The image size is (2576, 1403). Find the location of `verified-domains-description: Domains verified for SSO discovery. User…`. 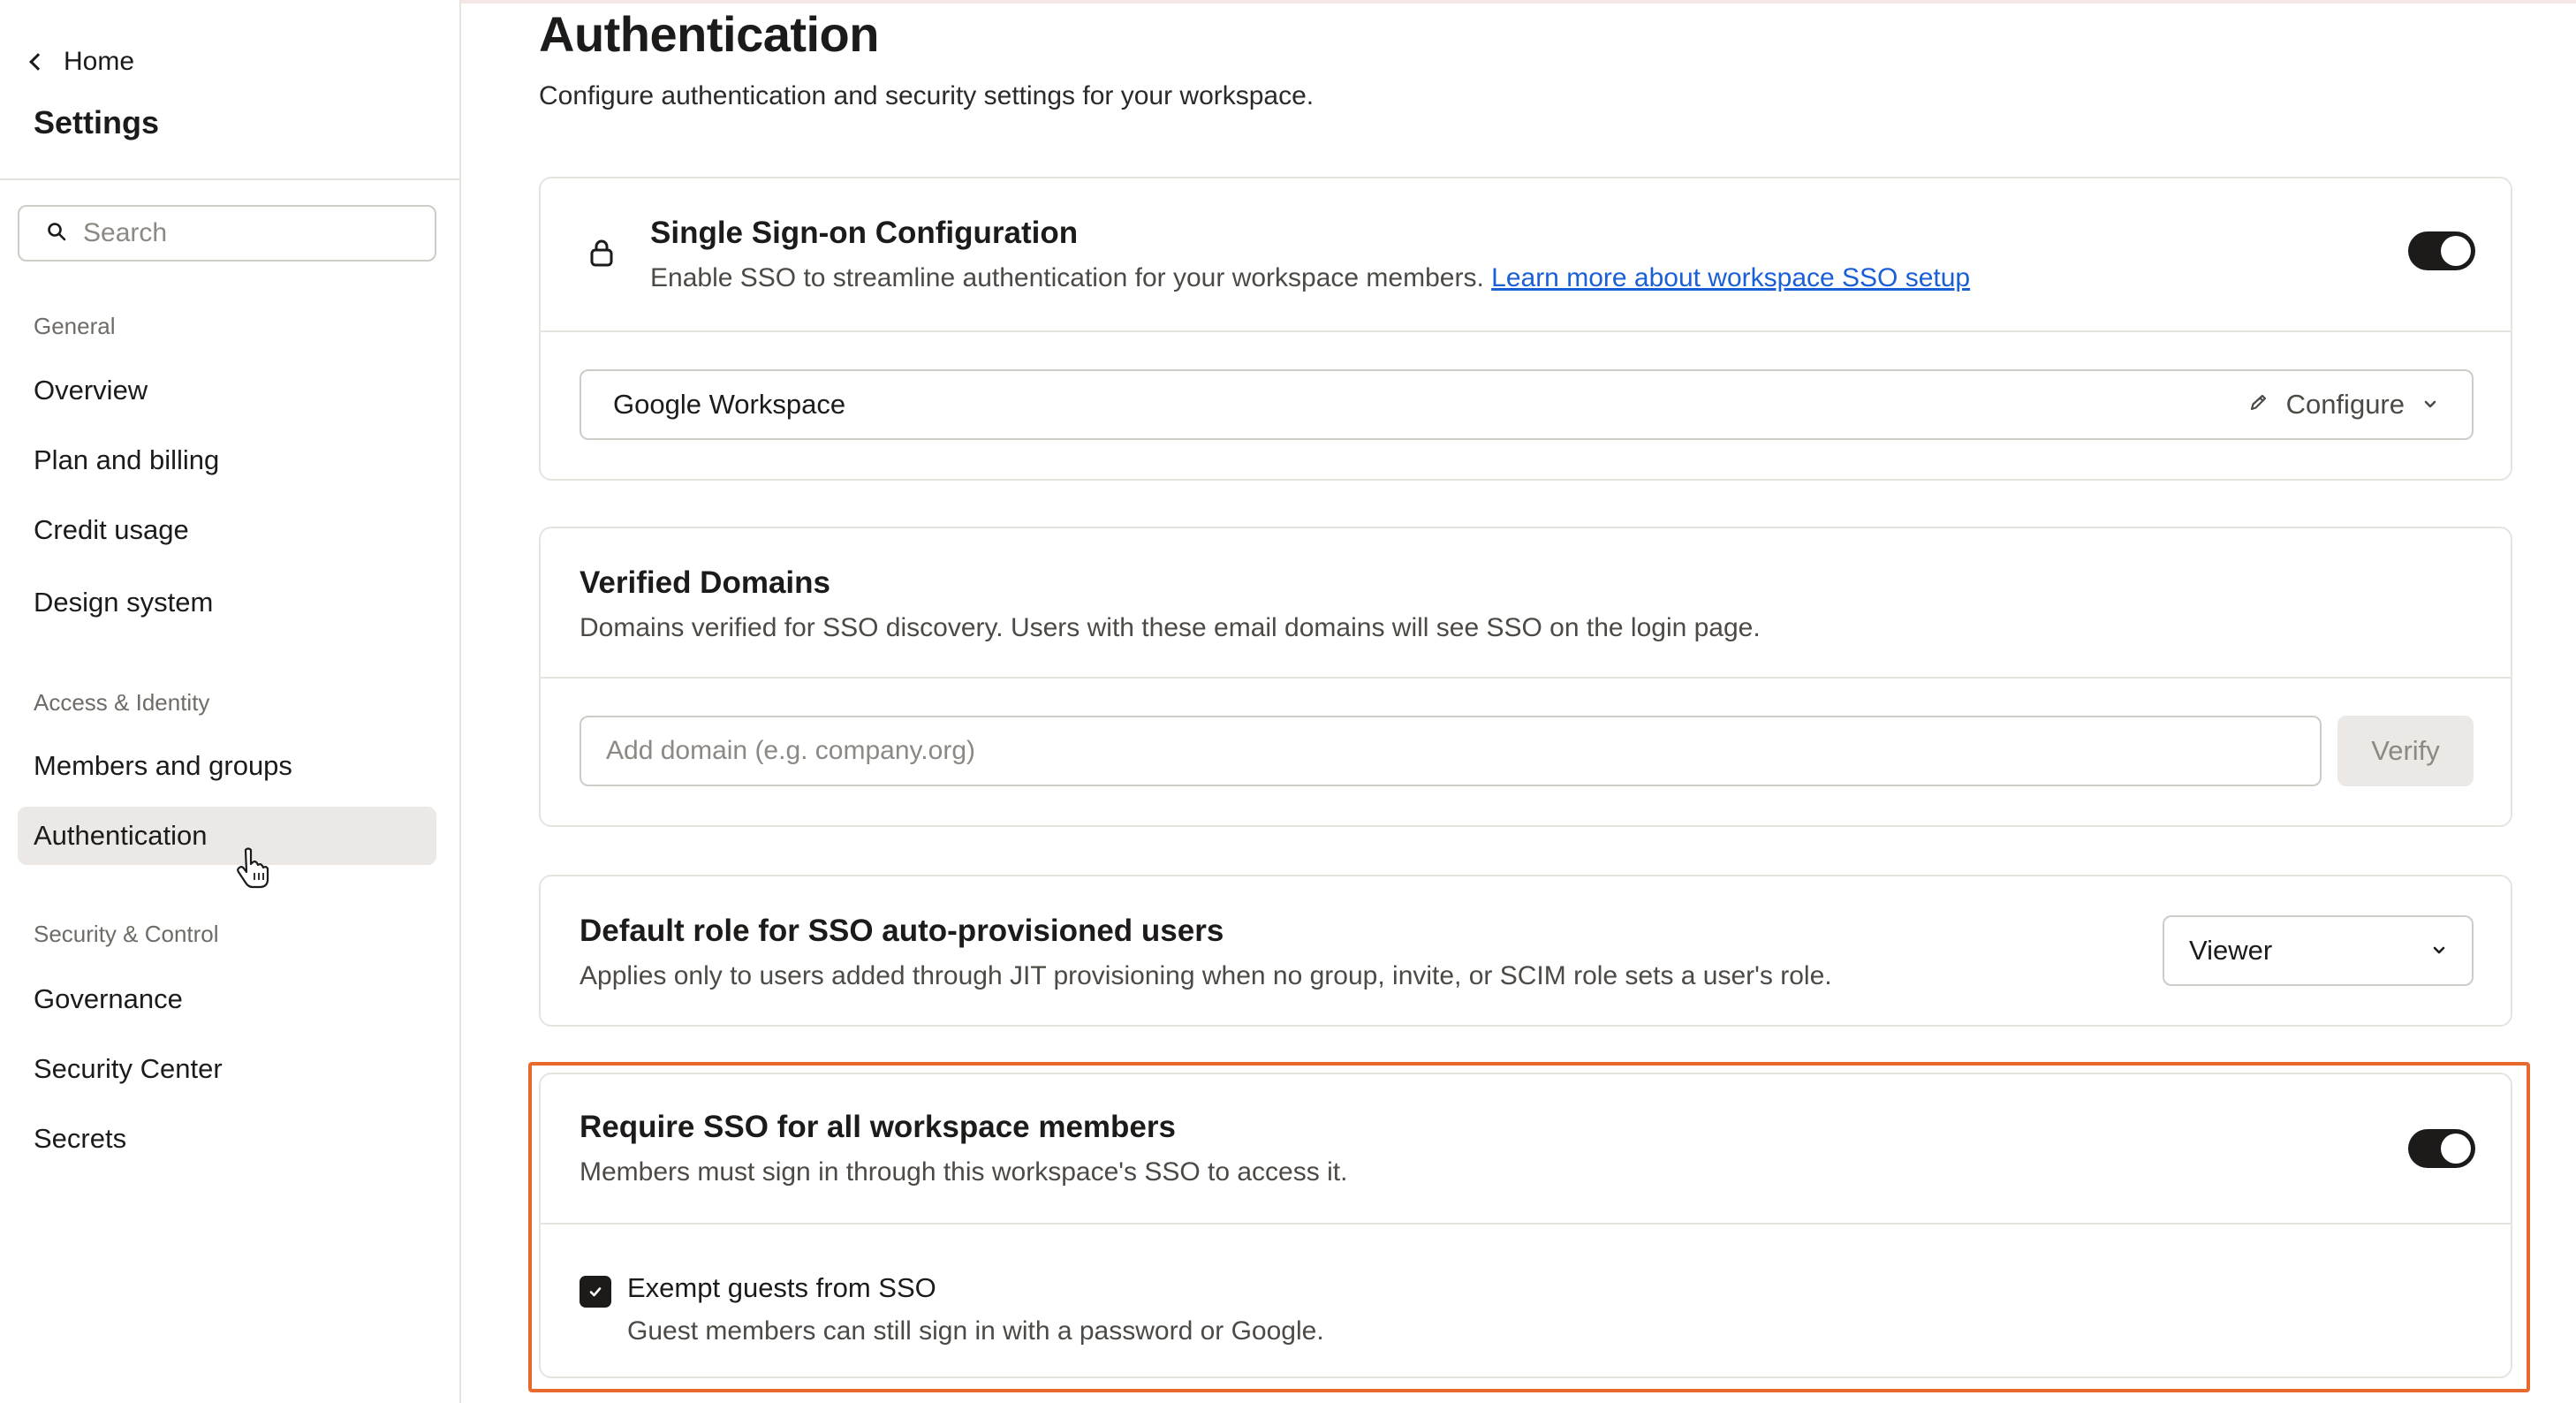

verified-domains-description: Domains verified for SSO discovery. User… is located at coordinates (1170, 627).